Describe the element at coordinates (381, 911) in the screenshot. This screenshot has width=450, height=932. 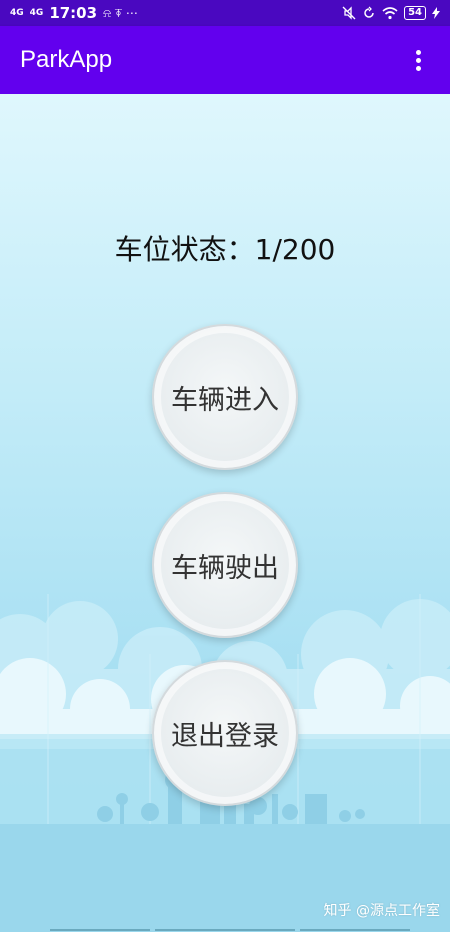
I see `watermark: 知乎 @源点工作室` at that location.